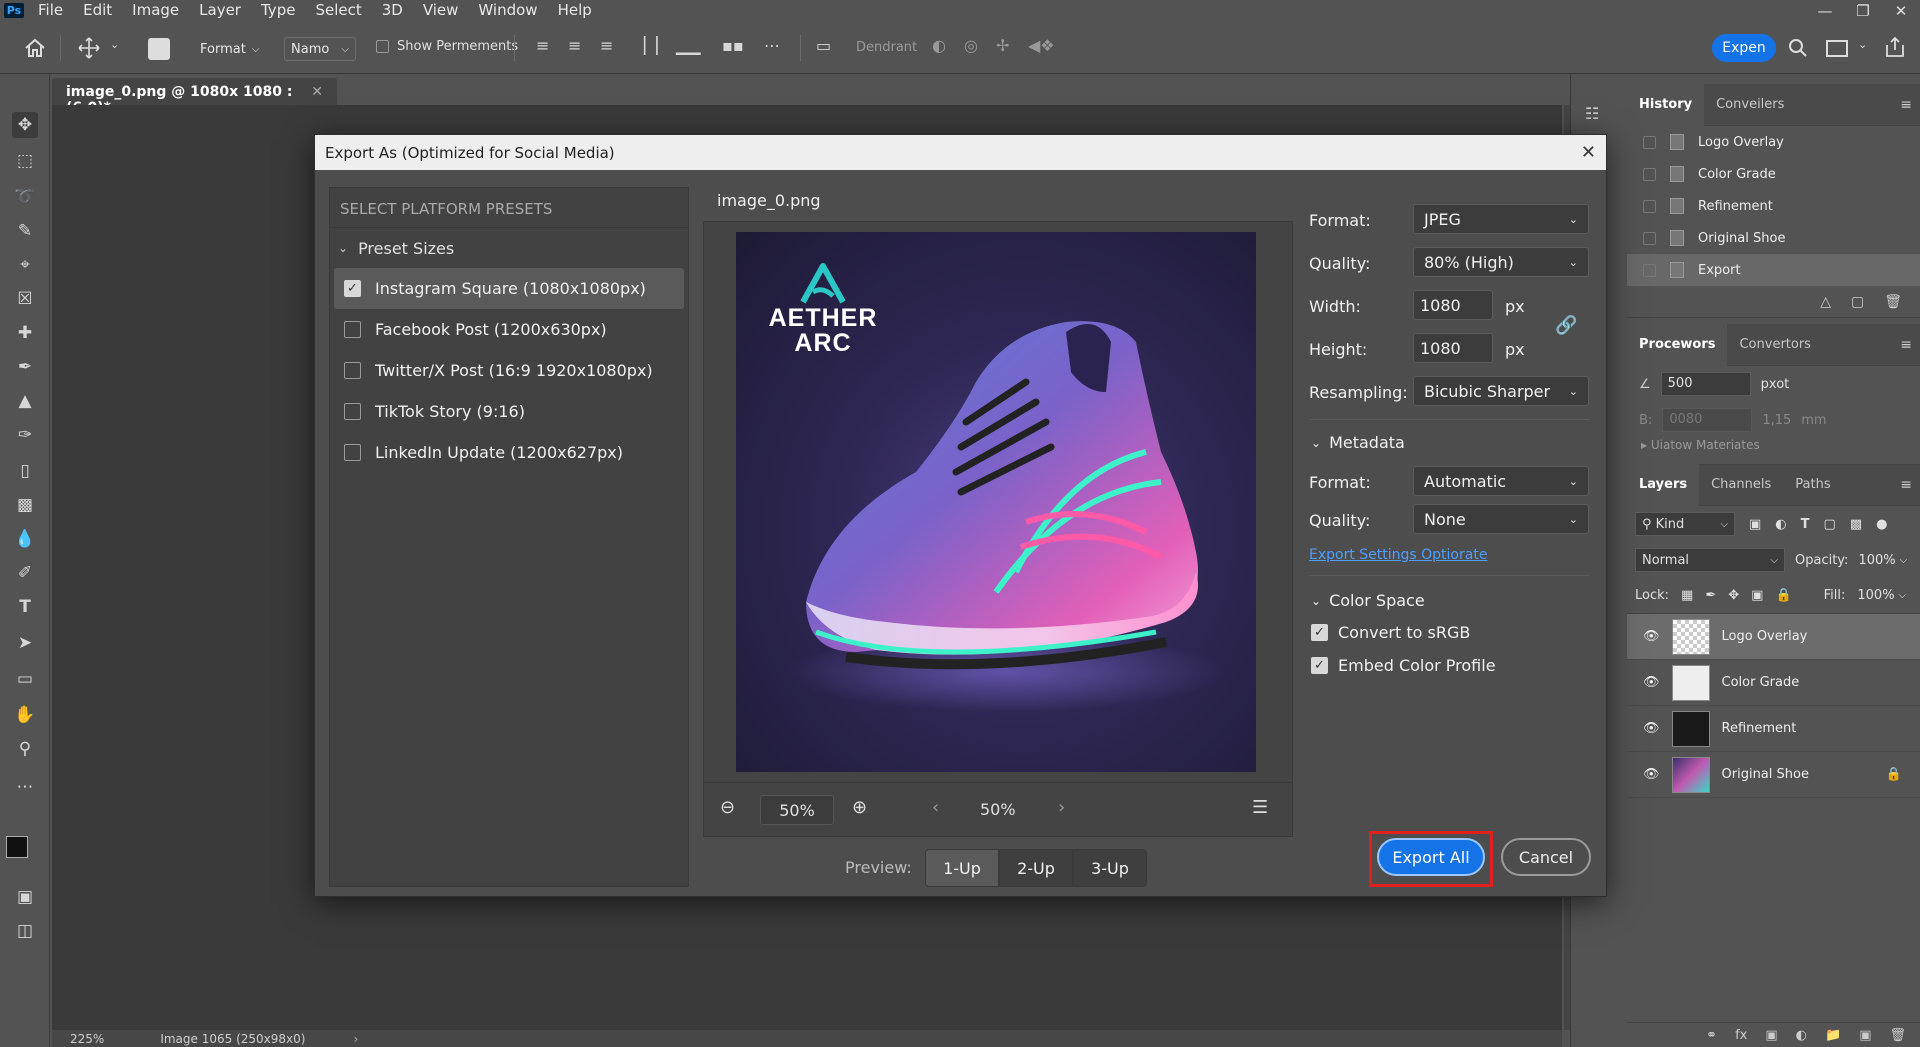 The height and width of the screenshot is (1047, 1920). Describe the element at coordinates (1901, 11) in the screenshot. I see `close-window-icon: ✕` at that location.